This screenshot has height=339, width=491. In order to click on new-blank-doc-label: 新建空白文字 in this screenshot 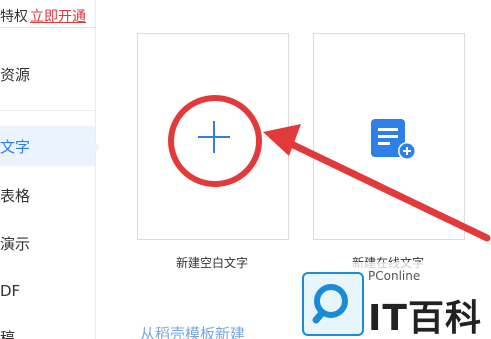, I will do `click(212, 263)`.